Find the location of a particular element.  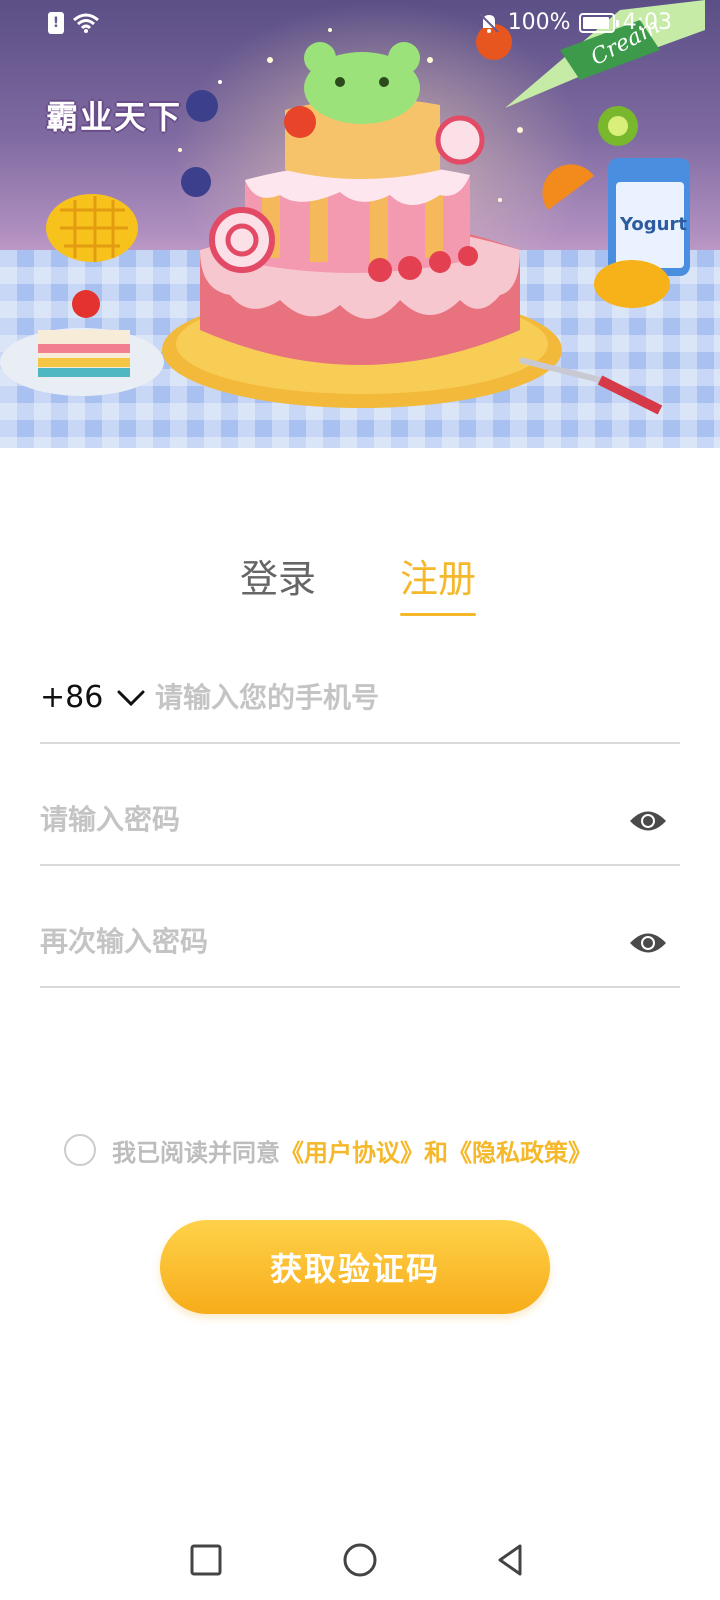

agreement-and: 和 is located at coordinates (436, 1152).